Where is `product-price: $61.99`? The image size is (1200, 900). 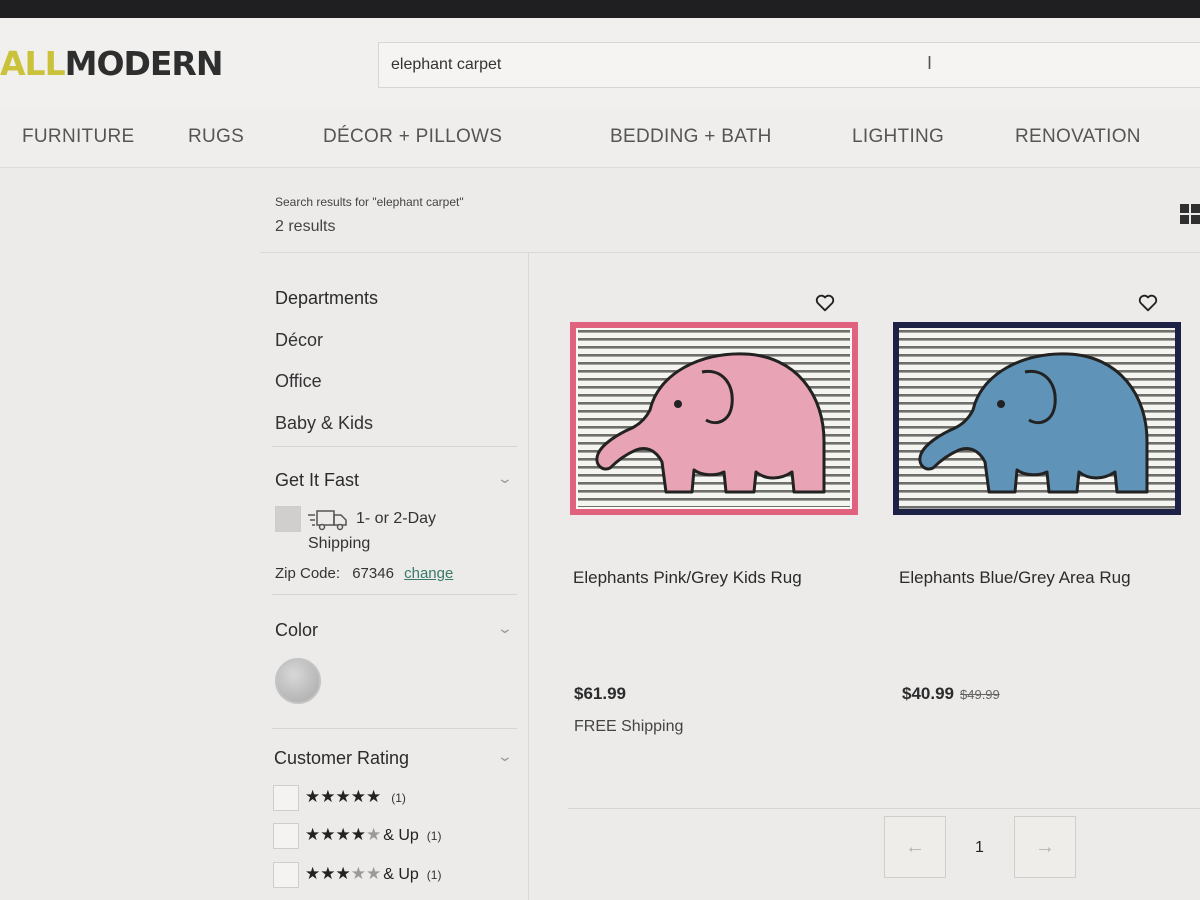 product-price: $61.99 is located at coordinates (600, 693).